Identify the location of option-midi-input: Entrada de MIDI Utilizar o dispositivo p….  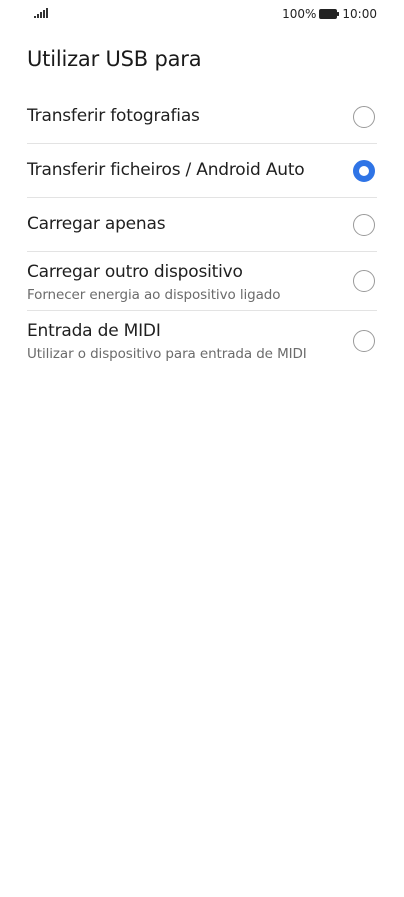
(202, 340).